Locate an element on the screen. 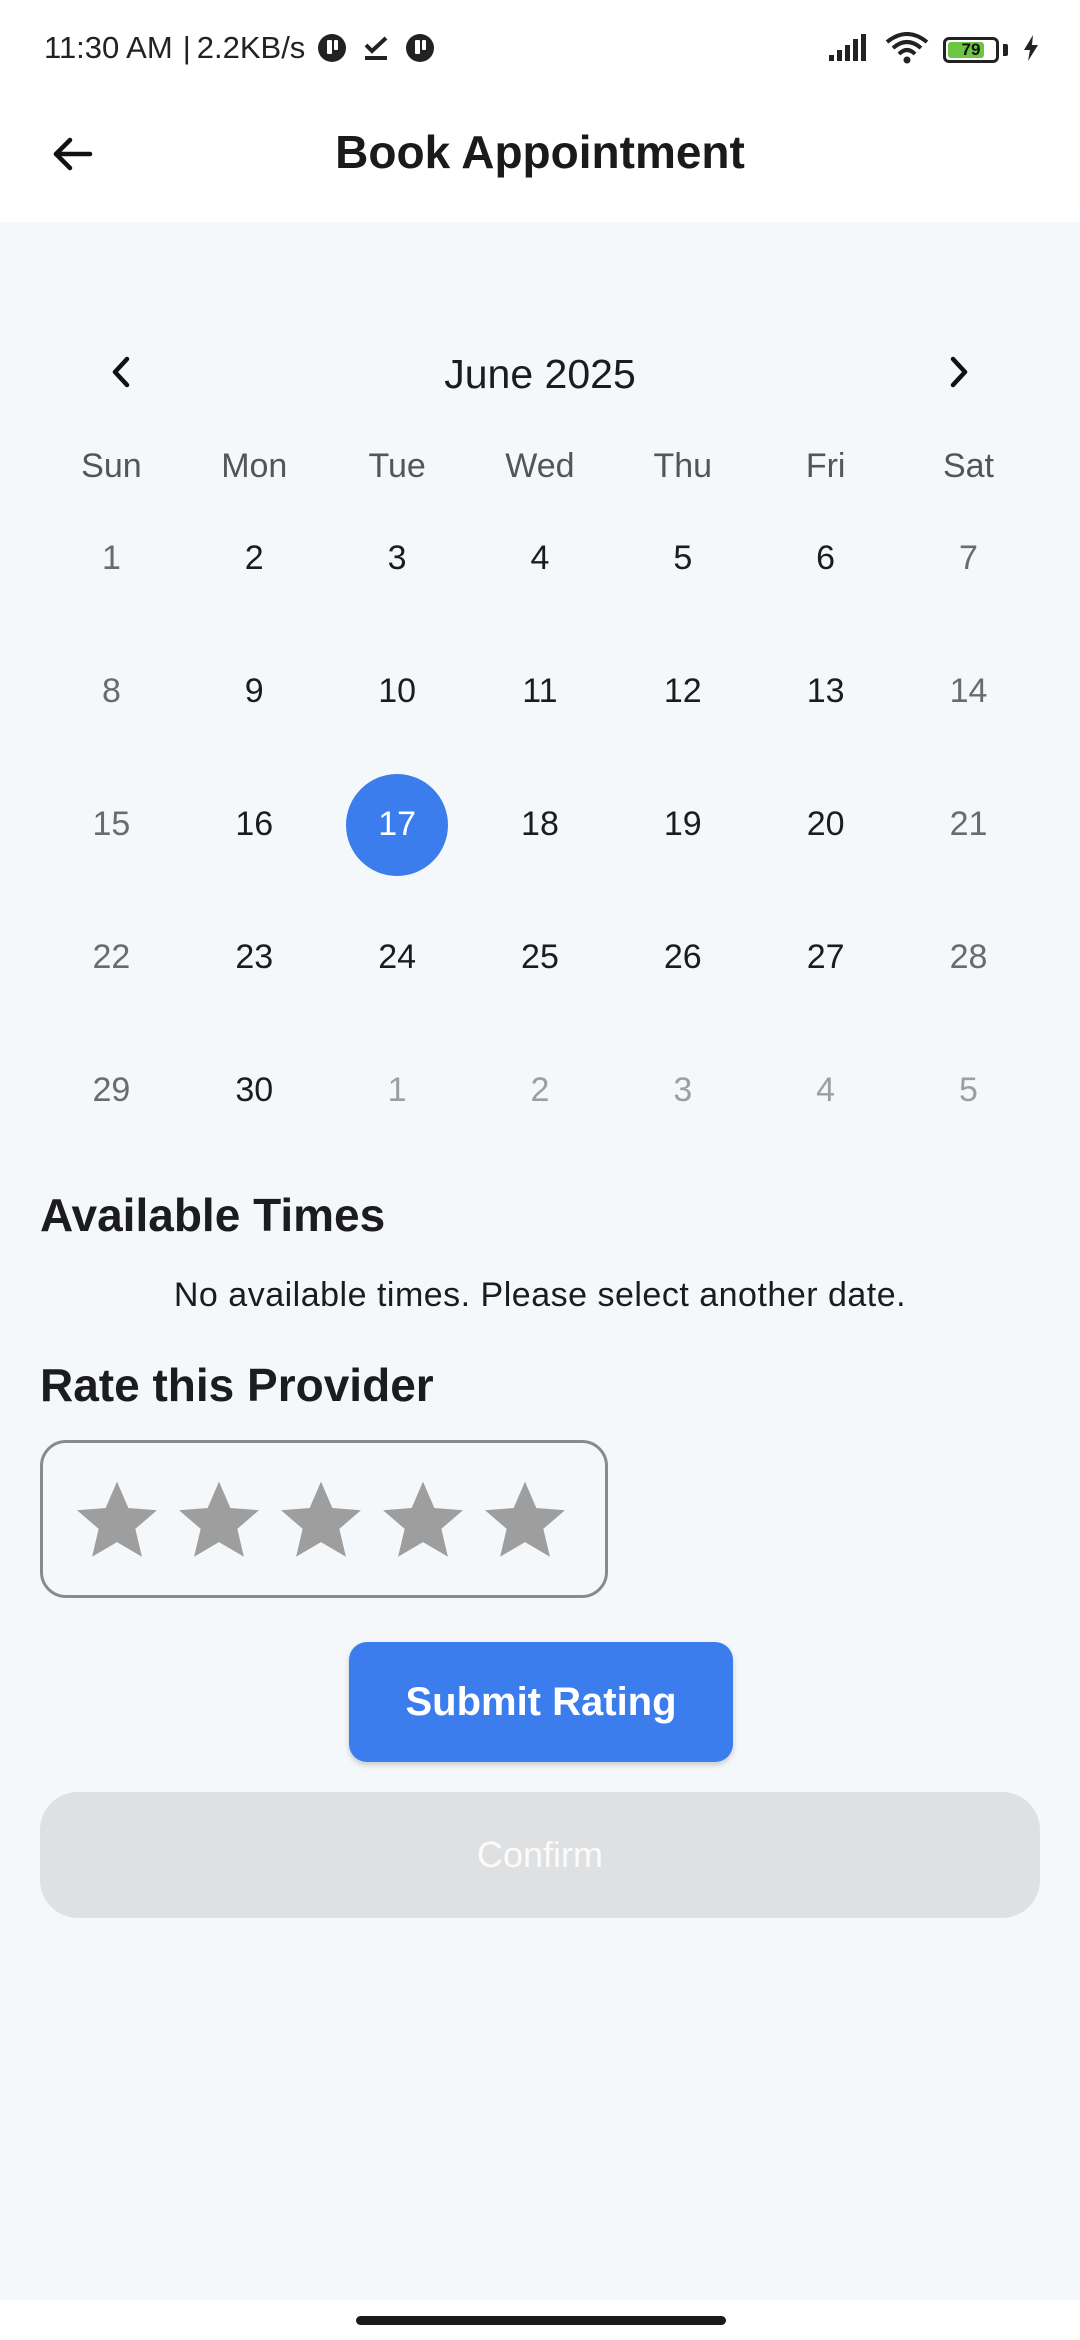  day-number: 22 is located at coordinates (111, 957).